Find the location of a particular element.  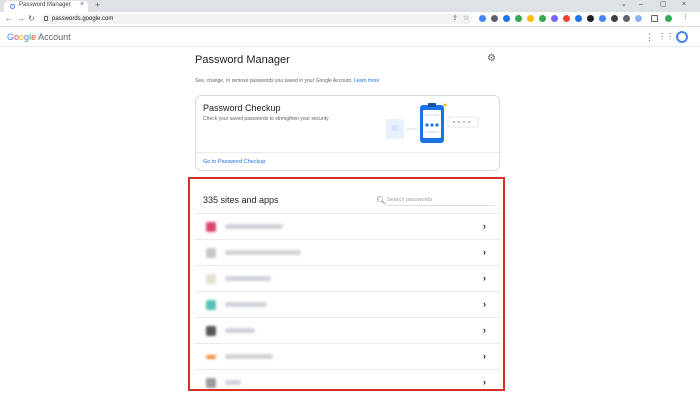

settings-gear-icon: ⚙ is located at coordinates (491, 59).